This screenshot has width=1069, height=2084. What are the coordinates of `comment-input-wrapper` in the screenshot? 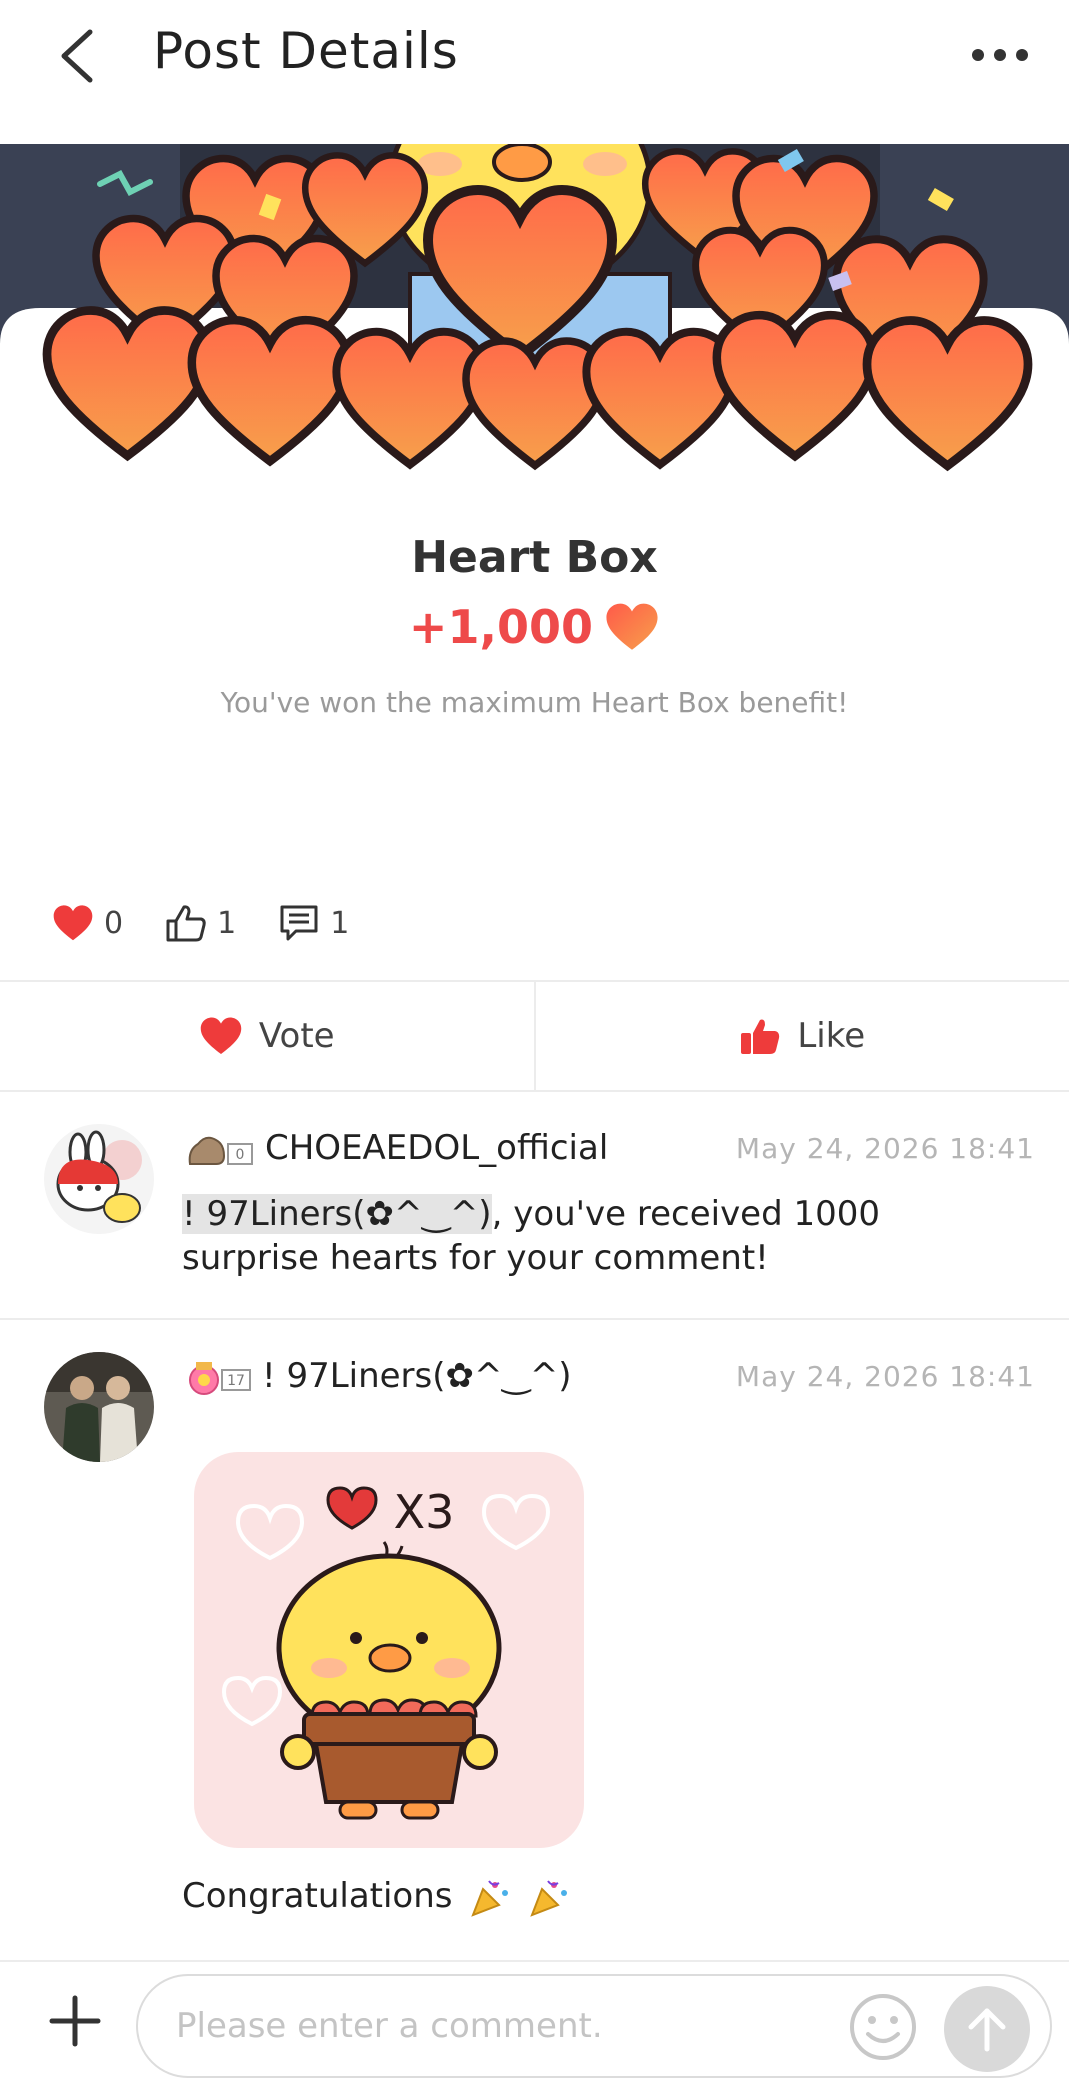 It's located at (594, 2026).